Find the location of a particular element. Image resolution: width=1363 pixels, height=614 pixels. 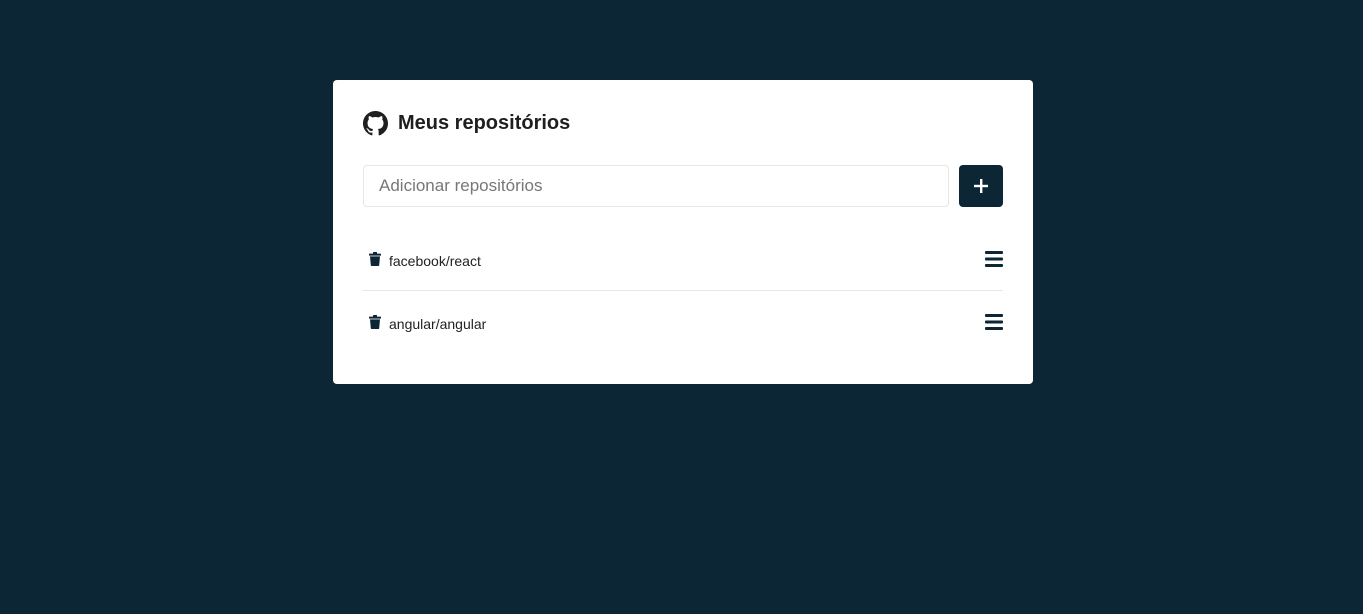

repository-item-left: facebook/react is located at coordinates (425, 260).